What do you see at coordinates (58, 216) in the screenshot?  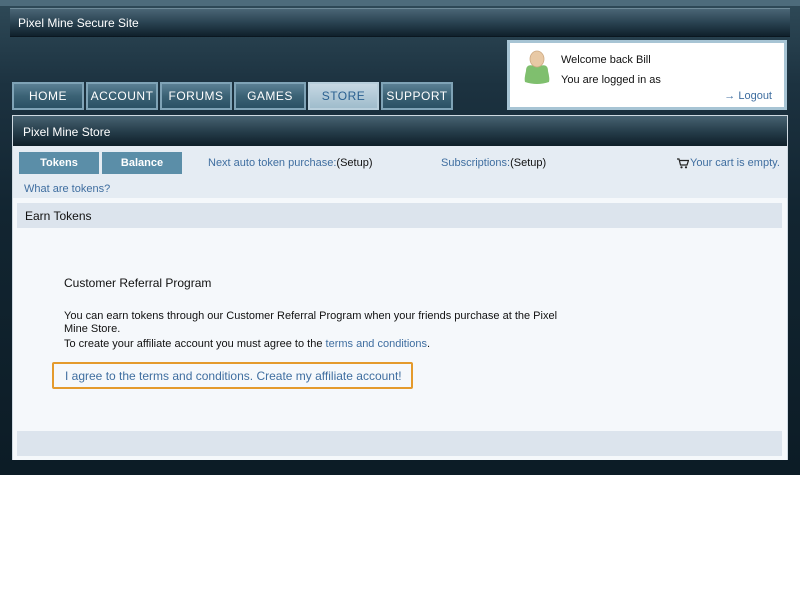 I see `section-title: Earn Tokens` at bounding box center [58, 216].